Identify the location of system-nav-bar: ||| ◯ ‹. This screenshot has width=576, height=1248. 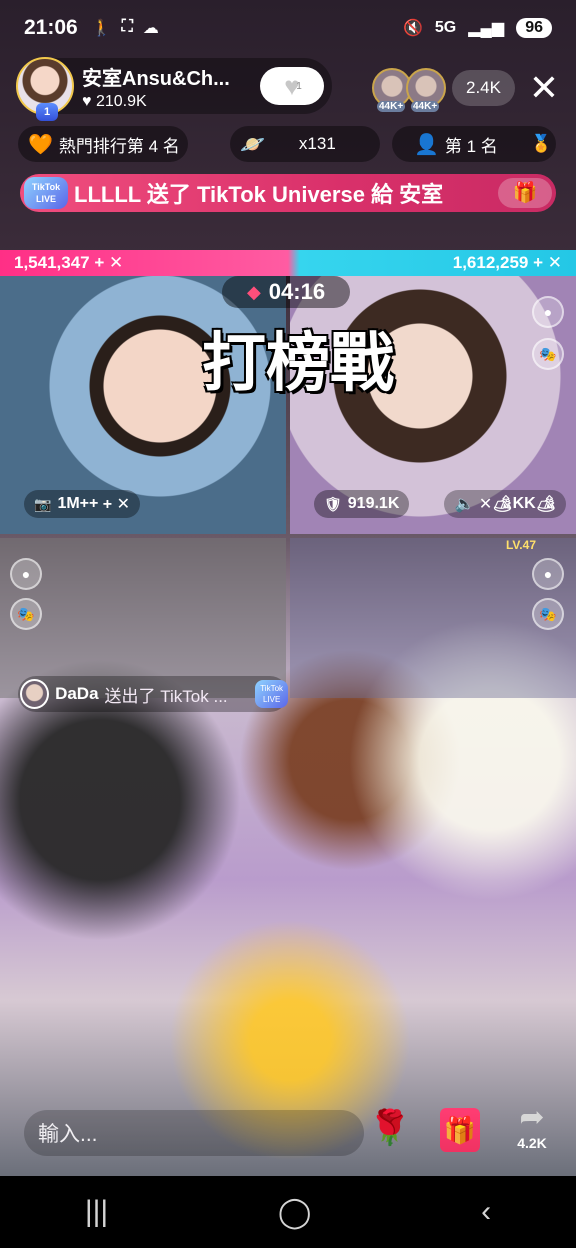
(288, 1212).